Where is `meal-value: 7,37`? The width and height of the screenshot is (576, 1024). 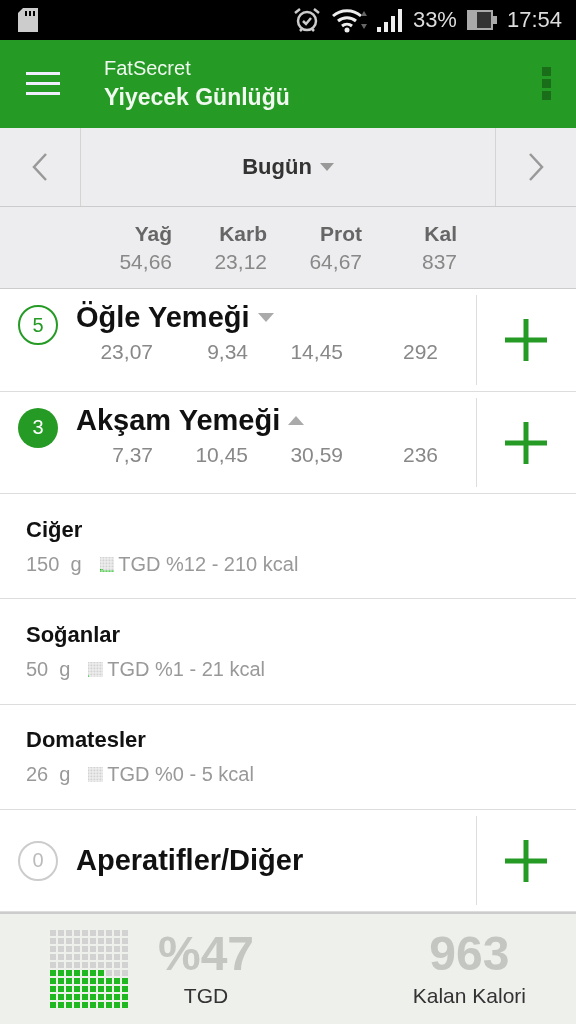
meal-value: 7,37 is located at coordinates (132, 454).